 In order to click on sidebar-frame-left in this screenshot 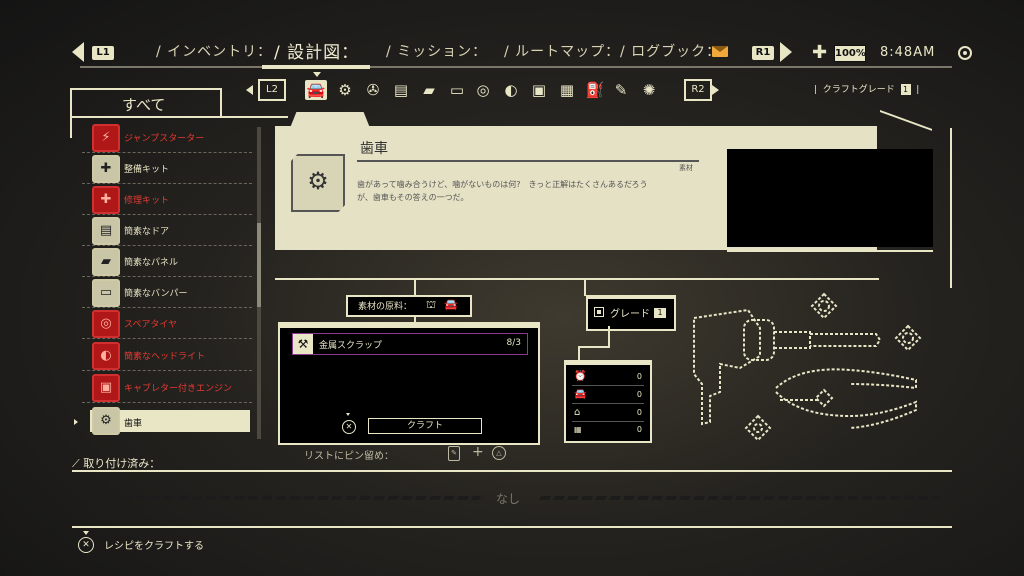, I will do `click(71, 127)`.